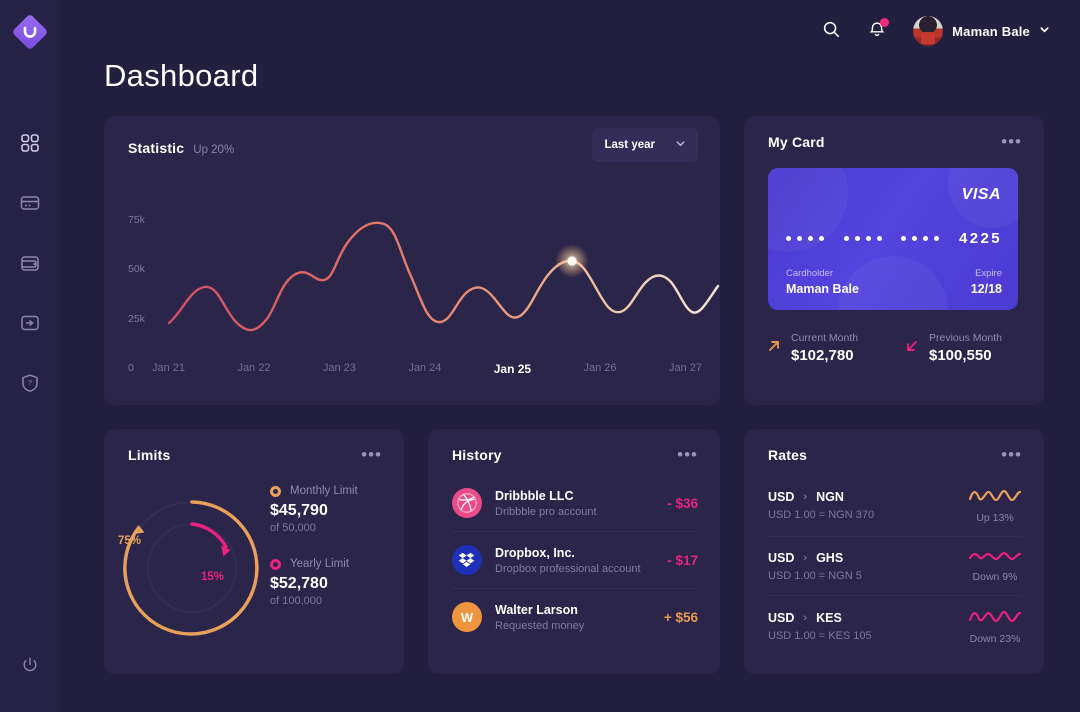 This screenshot has width=1080, height=712. I want to click on expire-label: Expire, so click(988, 273).